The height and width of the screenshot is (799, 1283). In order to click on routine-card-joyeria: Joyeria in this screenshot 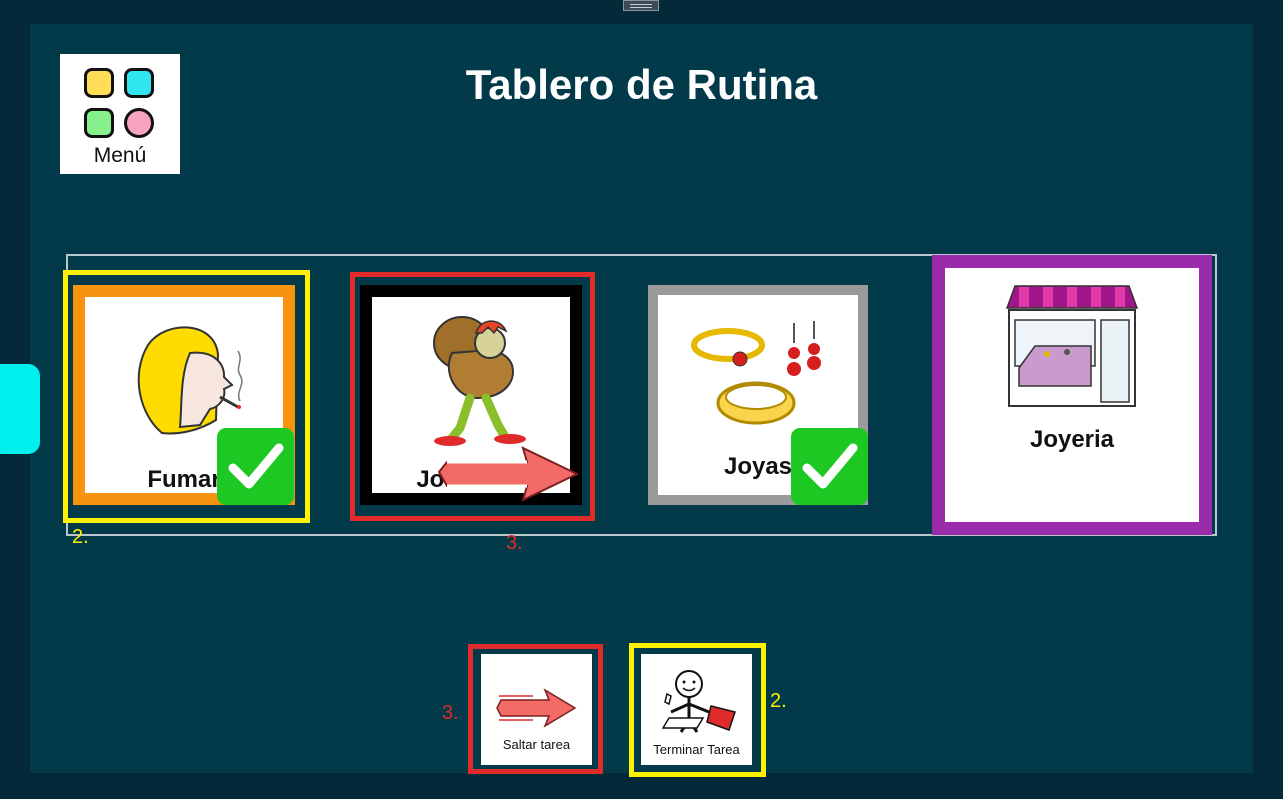, I will do `click(1072, 395)`.